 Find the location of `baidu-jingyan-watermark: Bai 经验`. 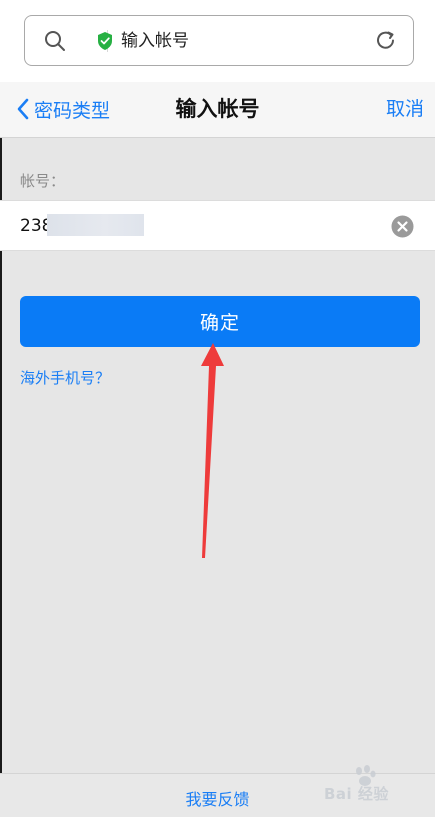

baidu-jingyan-watermark: Bai 经验 is located at coordinates (376, 788).